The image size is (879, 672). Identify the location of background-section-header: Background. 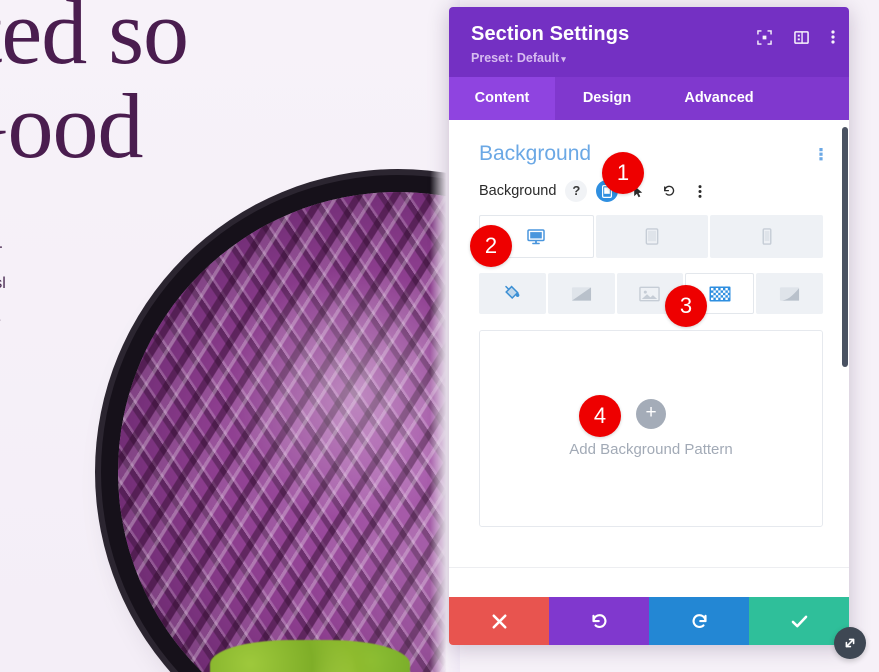
(651, 154).